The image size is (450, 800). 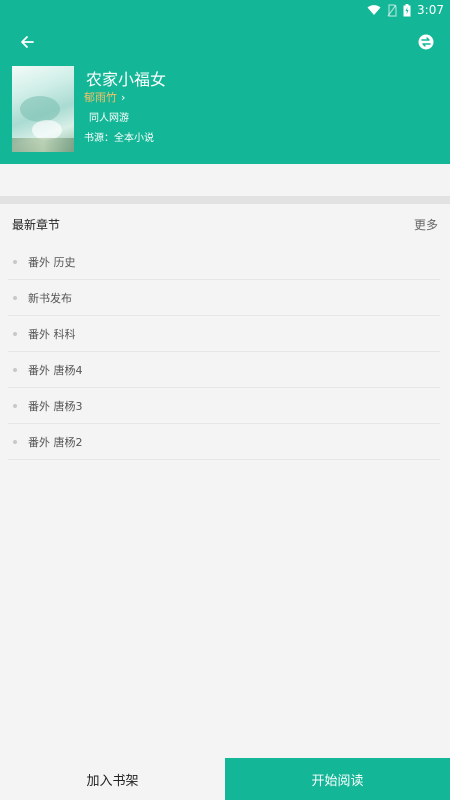 What do you see at coordinates (224, 442) in the screenshot?
I see `chapter-item: 番外 唐杨2` at bounding box center [224, 442].